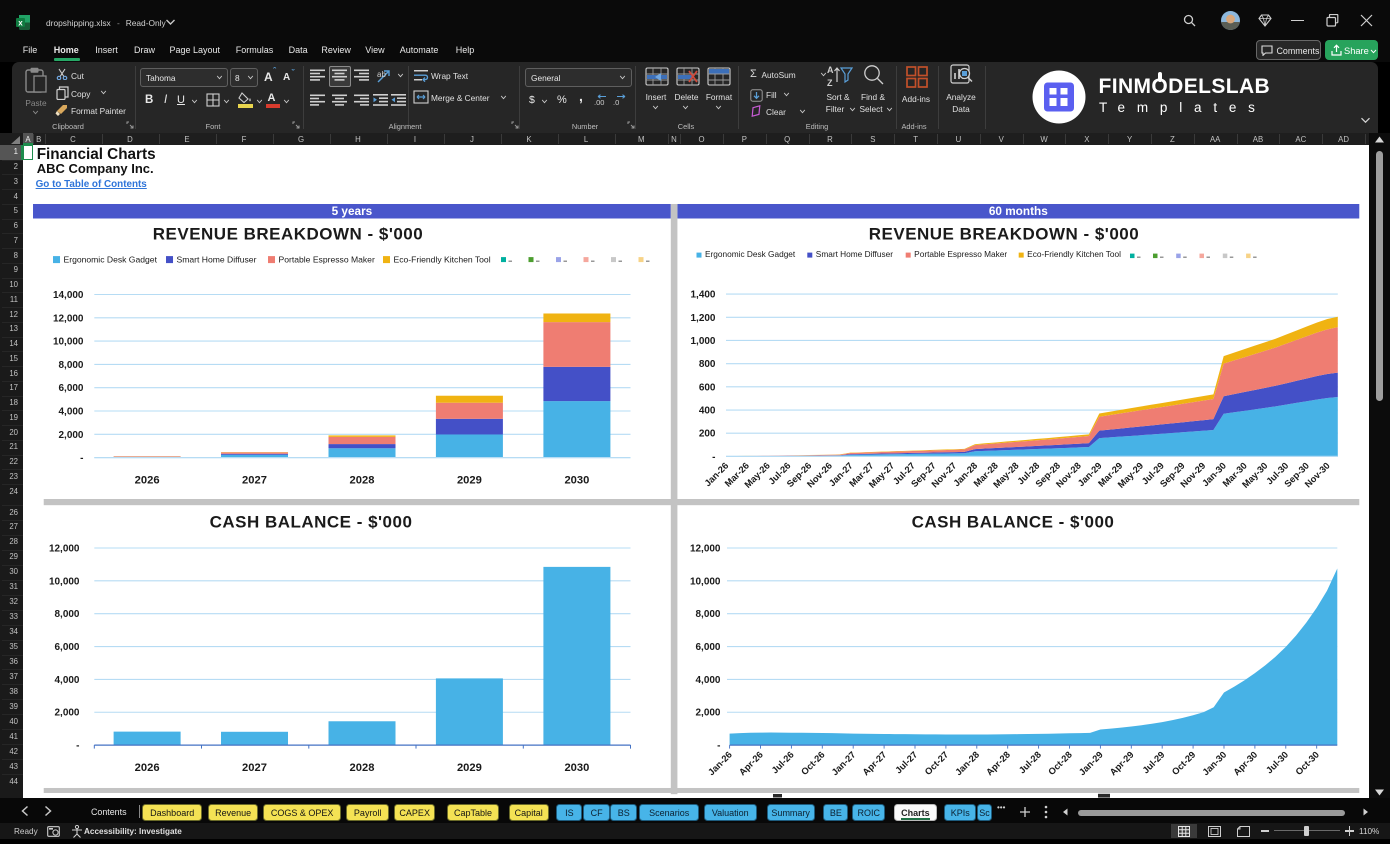 The width and height of the screenshot is (1390, 844). What do you see at coordinates (844, 763) in the screenshot?
I see `svg-text: Jan-27` at bounding box center [844, 763].